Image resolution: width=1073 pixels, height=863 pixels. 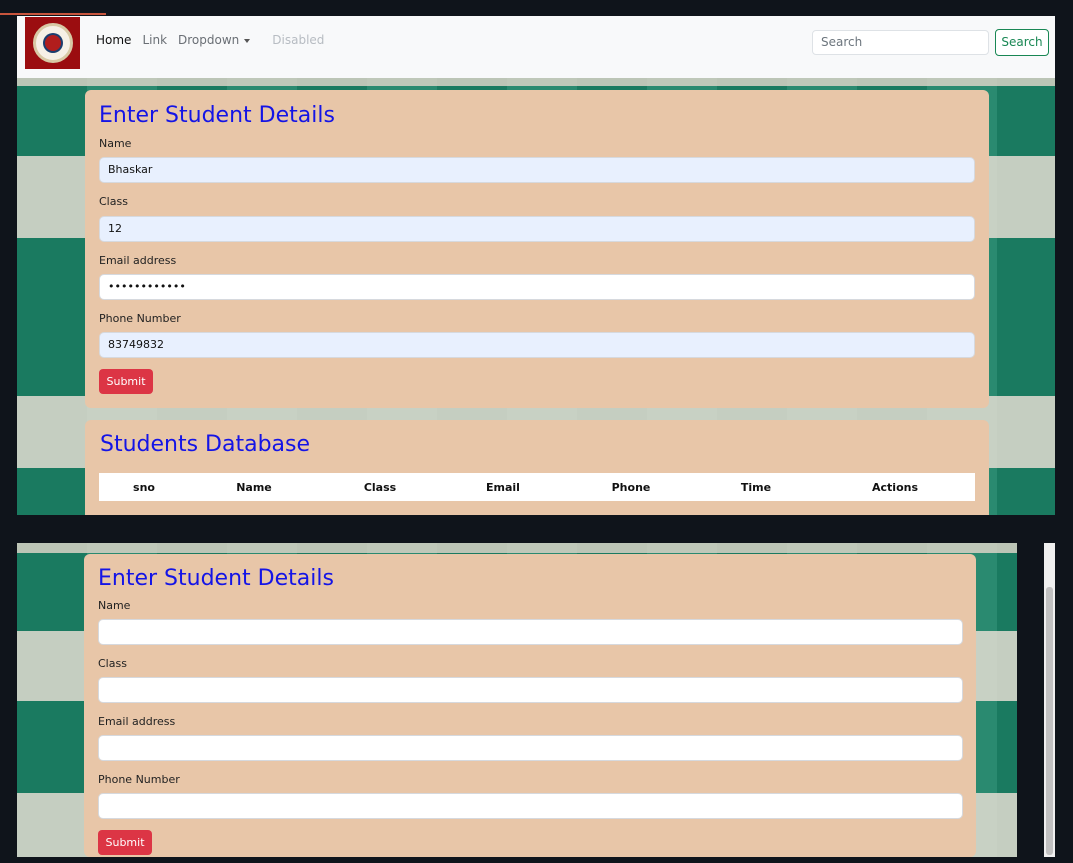 What do you see at coordinates (895, 487) in the screenshot?
I see `col-actions: Actions` at bounding box center [895, 487].